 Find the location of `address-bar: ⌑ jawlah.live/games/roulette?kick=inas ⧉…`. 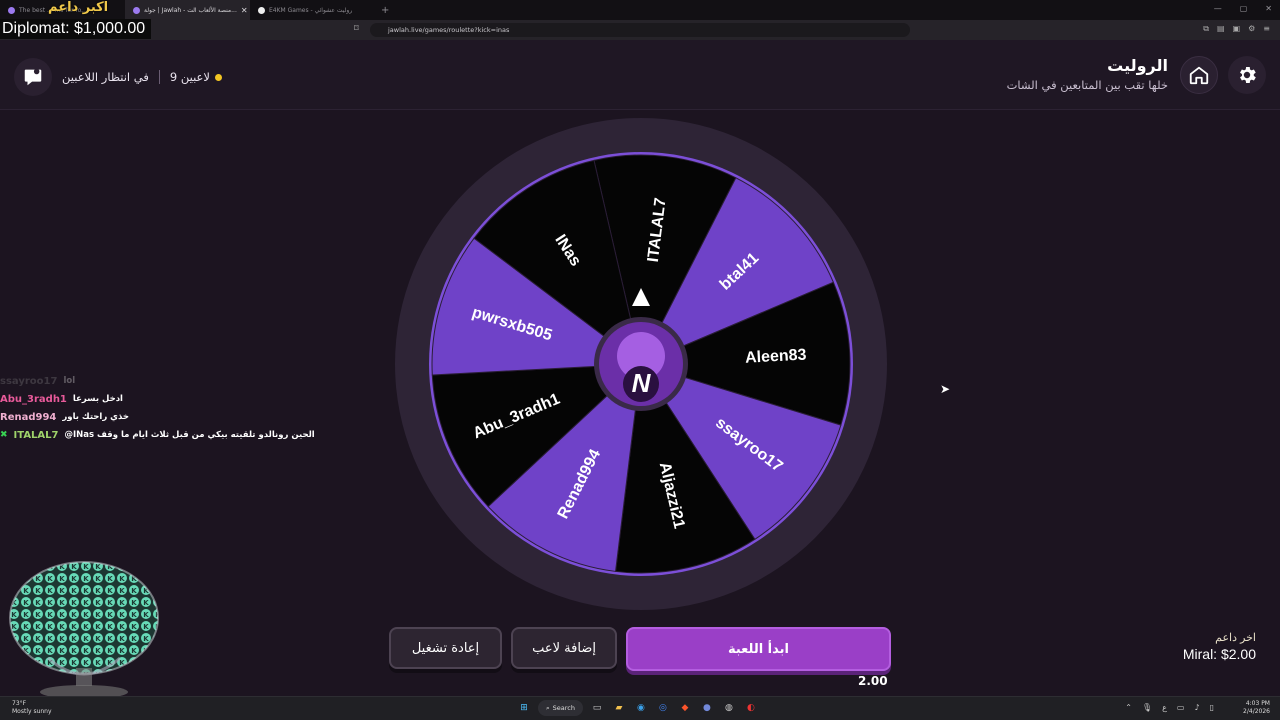

address-bar: ⌑ jawlah.live/games/roulette?kick=inas ⧉… is located at coordinates (640, 30).